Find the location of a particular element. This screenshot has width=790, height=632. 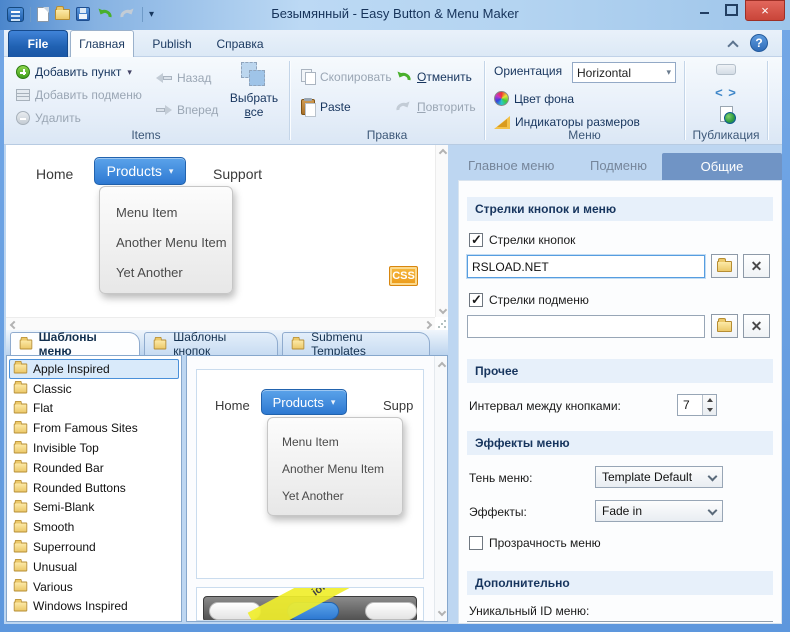

orientation-label: Ориентация is located at coordinates (528, 71).